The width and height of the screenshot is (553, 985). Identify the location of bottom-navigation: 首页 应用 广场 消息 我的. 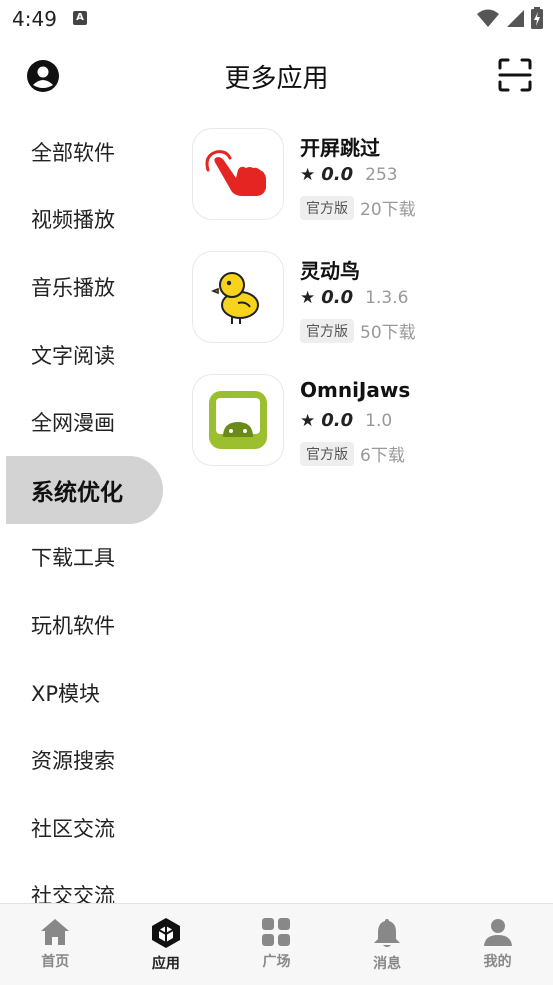
(276, 944).